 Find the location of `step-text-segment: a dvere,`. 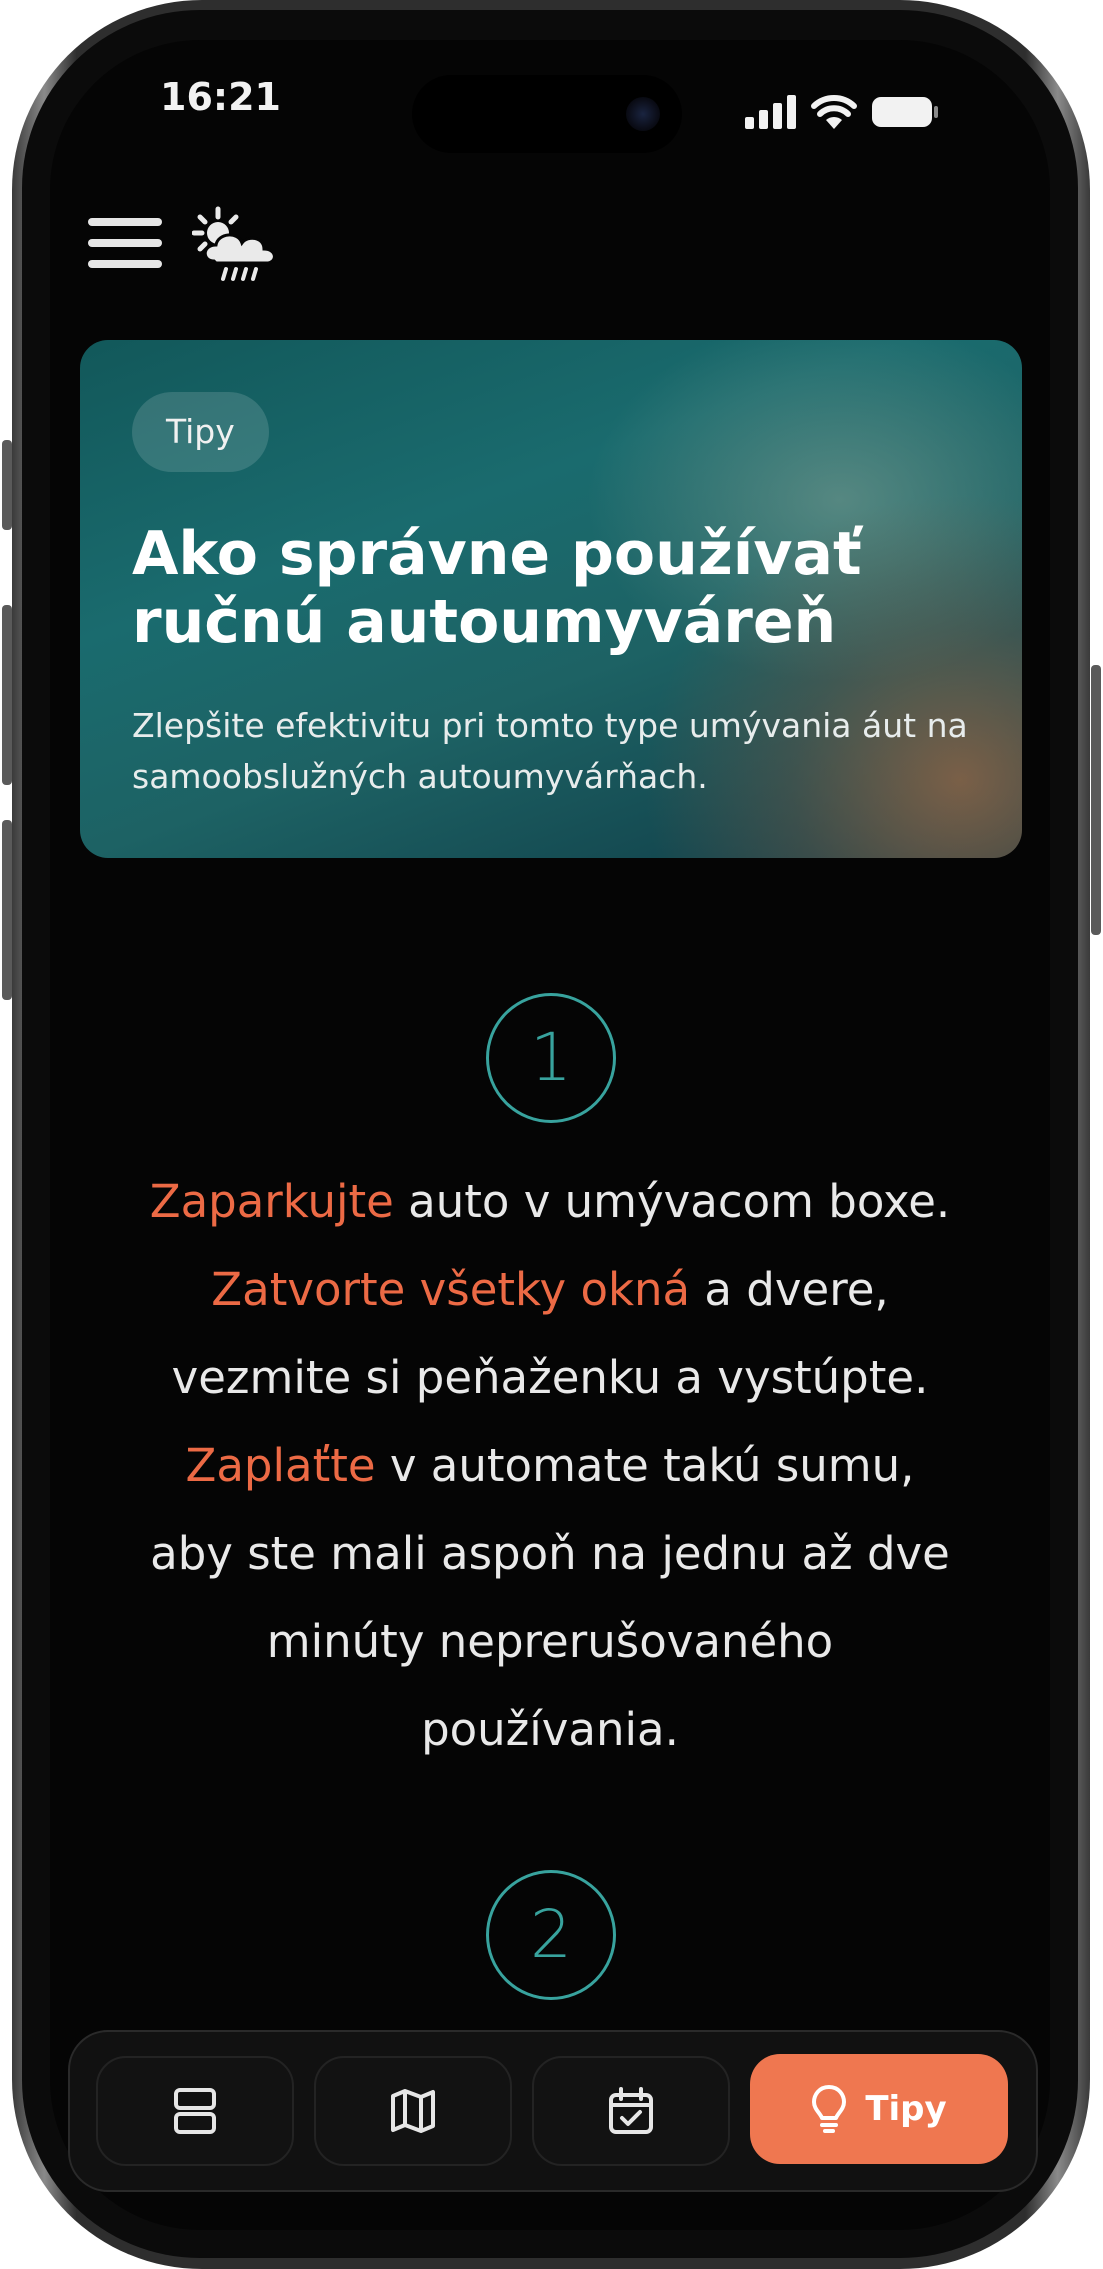

step-text-segment: a dvere, is located at coordinates (789, 1289).